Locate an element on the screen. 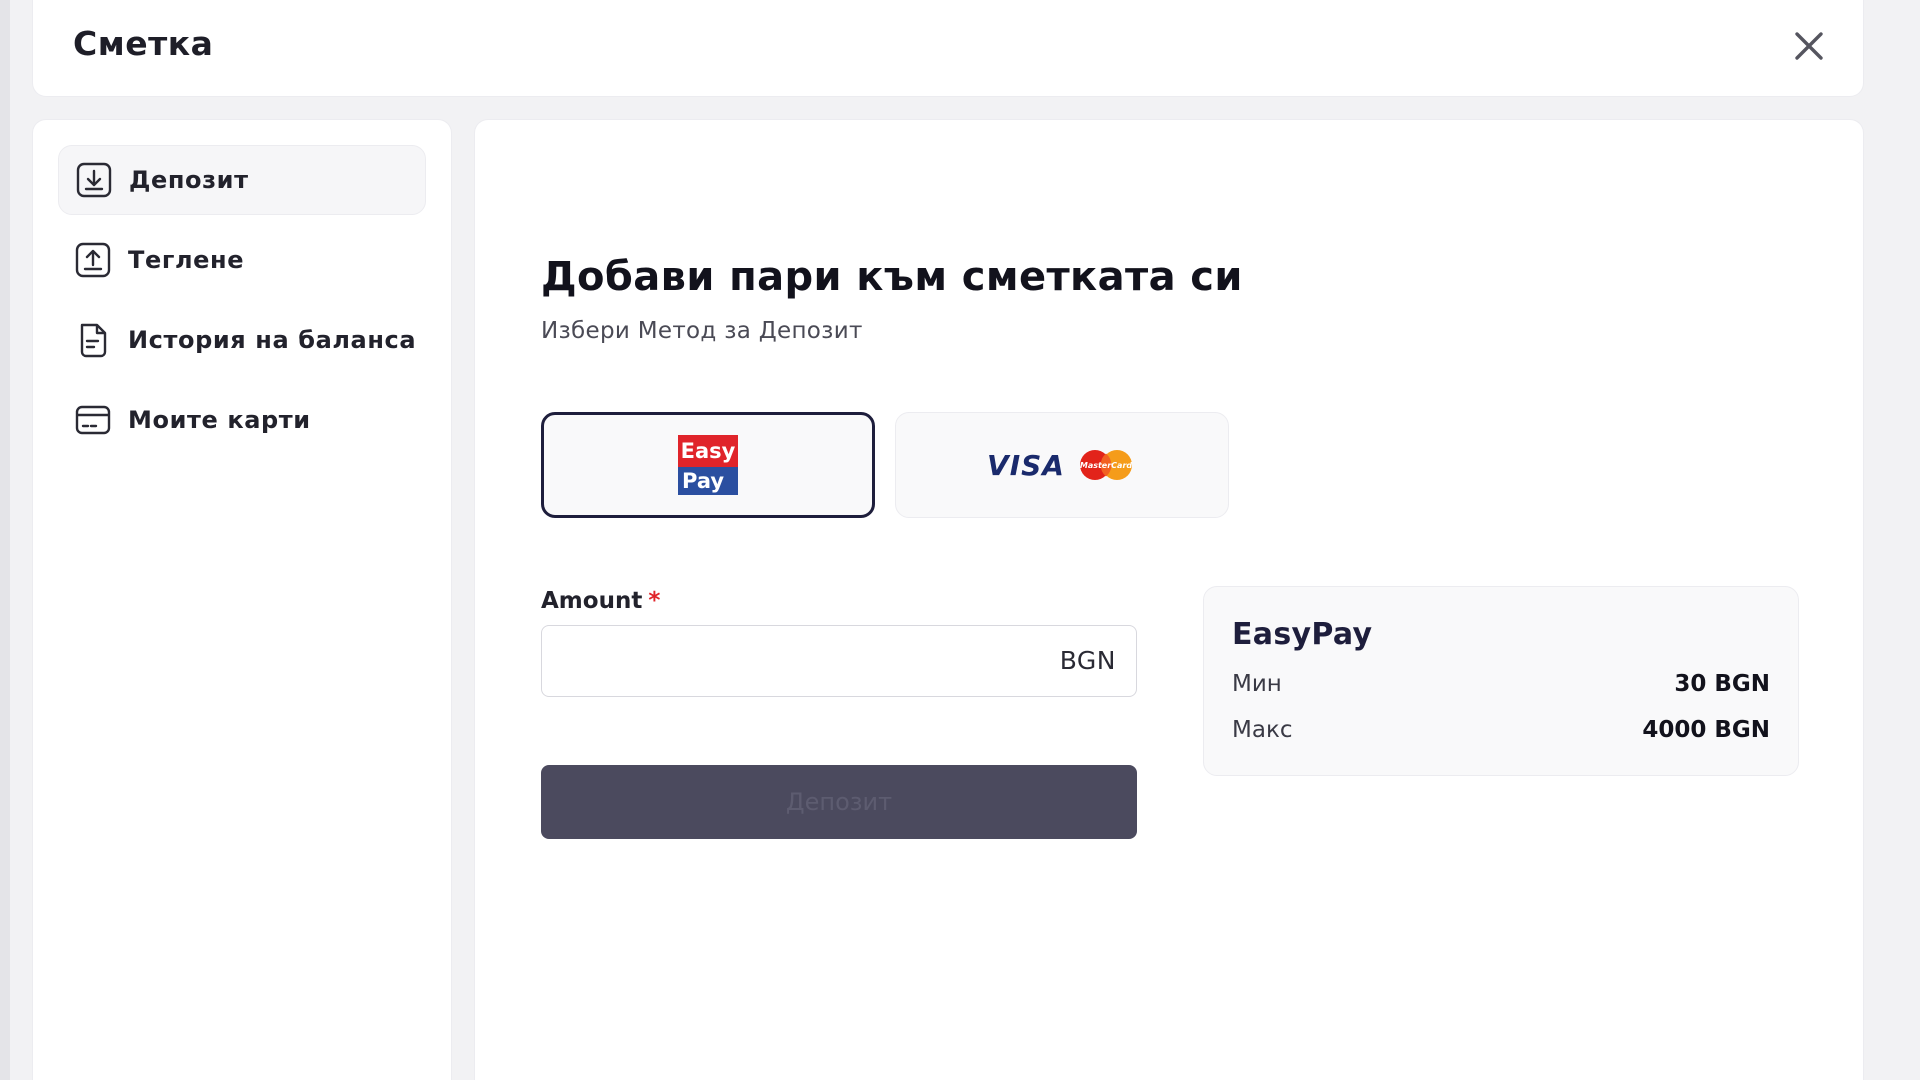 The width and height of the screenshot is (1920, 1080). amount-label-text: Amount is located at coordinates (592, 601).